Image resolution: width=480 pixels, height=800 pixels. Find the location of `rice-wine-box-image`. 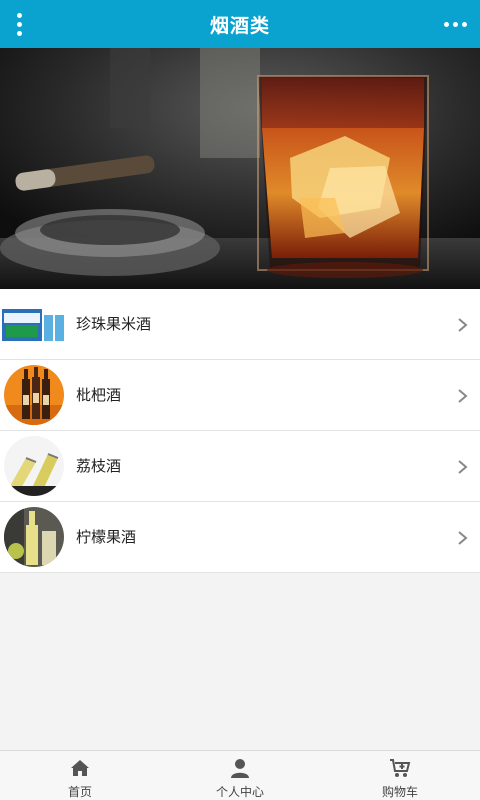

rice-wine-box-image is located at coordinates (33, 325).